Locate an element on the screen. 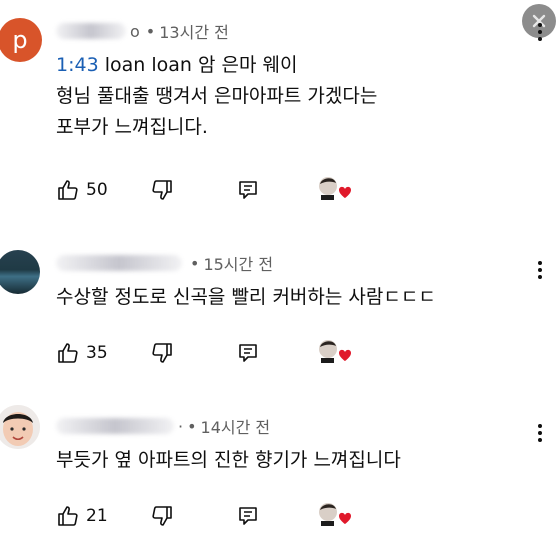 The height and width of the screenshot is (560, 560). avatar: p is located at coordinates (21, 40).